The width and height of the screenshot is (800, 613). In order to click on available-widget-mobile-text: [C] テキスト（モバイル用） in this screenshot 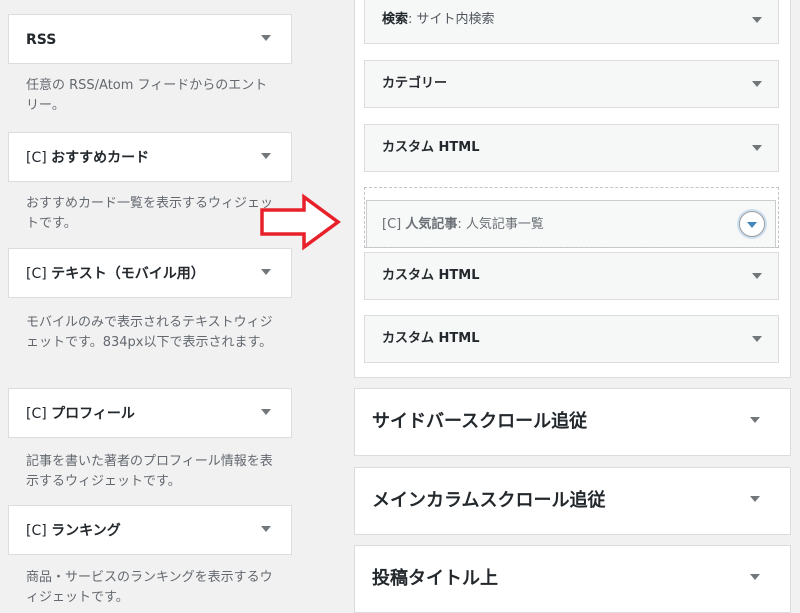, I will do `click(150, 273)`.